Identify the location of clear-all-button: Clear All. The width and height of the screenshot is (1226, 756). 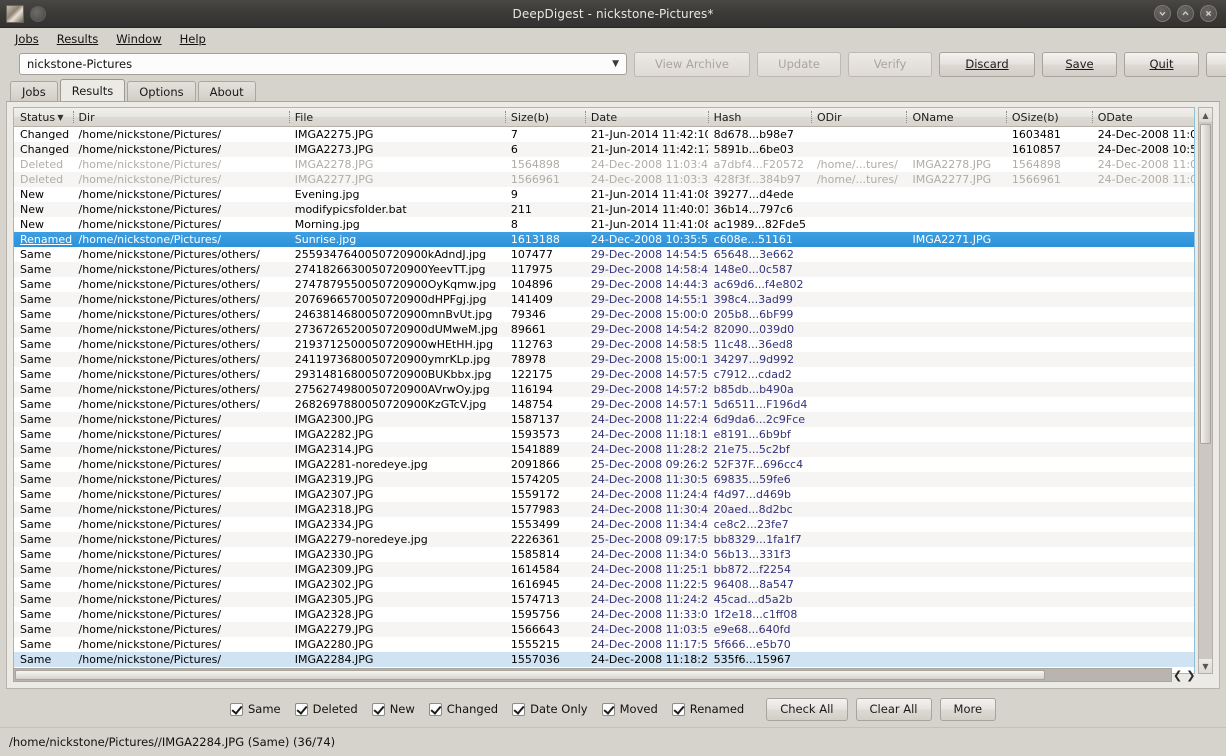
(893, 709).